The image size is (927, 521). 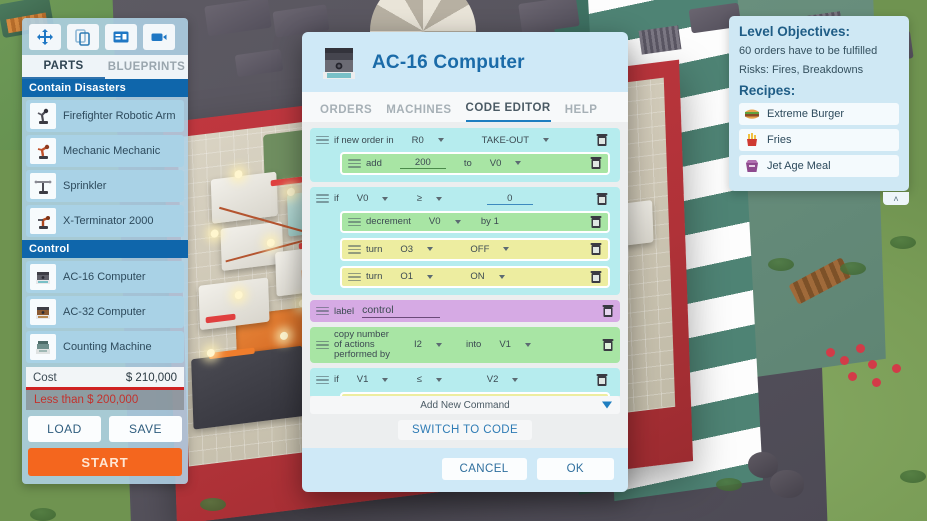 I want to click on part-item-counting-machine: Counting Machine, so click(x=105, y=347).